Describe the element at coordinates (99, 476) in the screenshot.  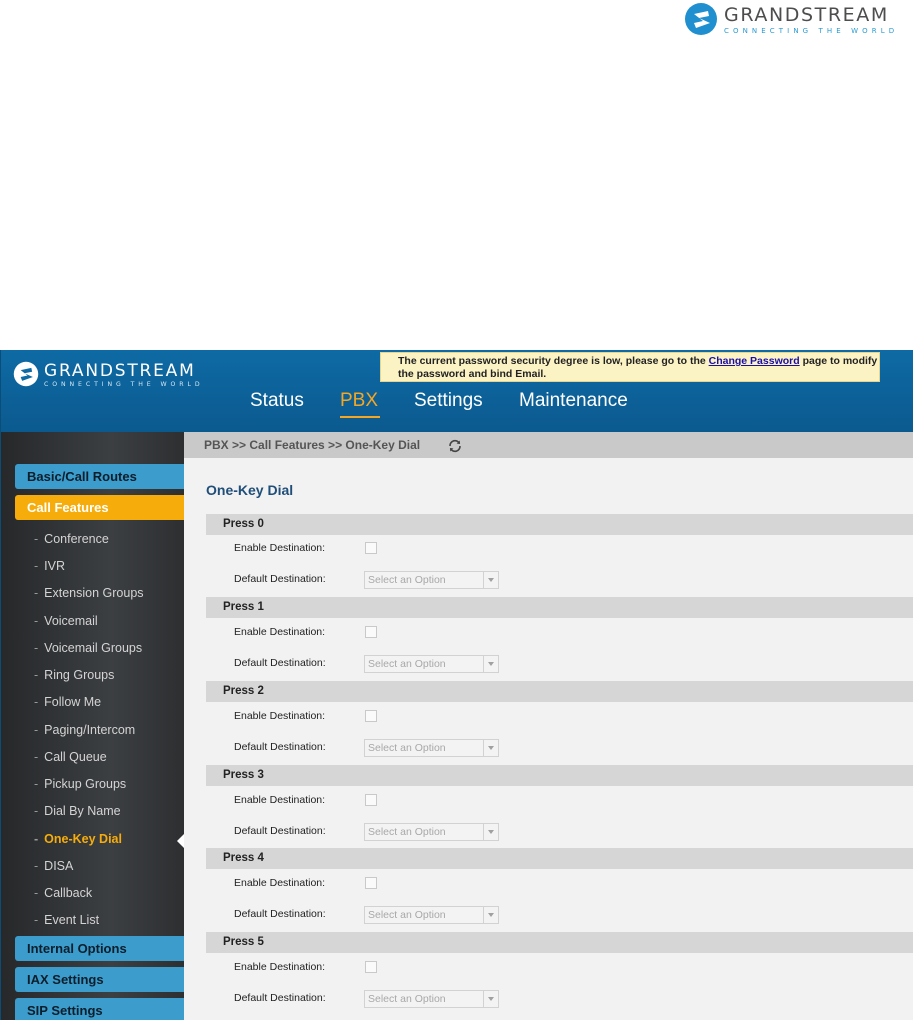
I see `sidebar-section-basic-call-routes: Basic/Call Routes` at that location.